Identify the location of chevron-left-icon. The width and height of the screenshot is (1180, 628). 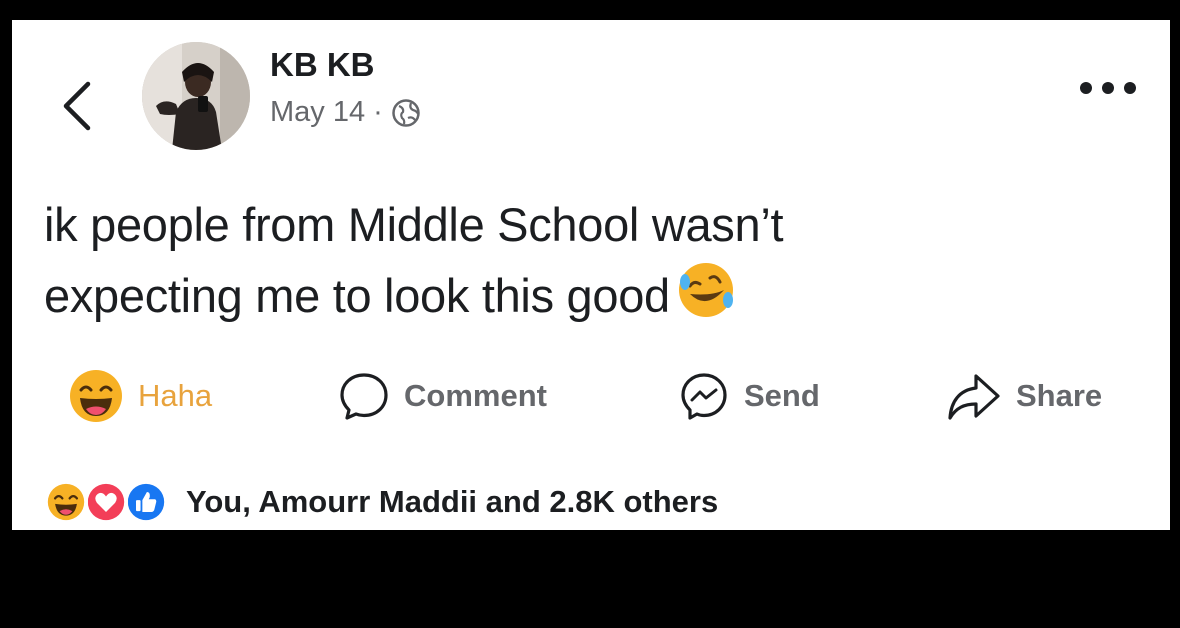
(77, 106).